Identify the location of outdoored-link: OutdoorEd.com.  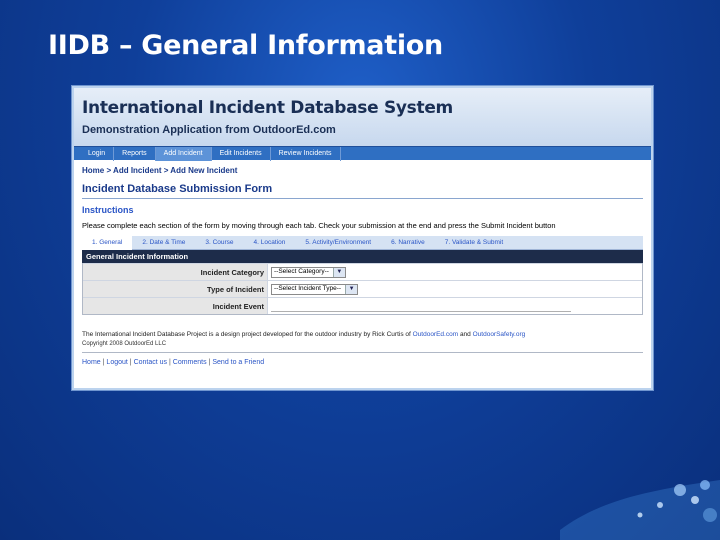
(436, 334).